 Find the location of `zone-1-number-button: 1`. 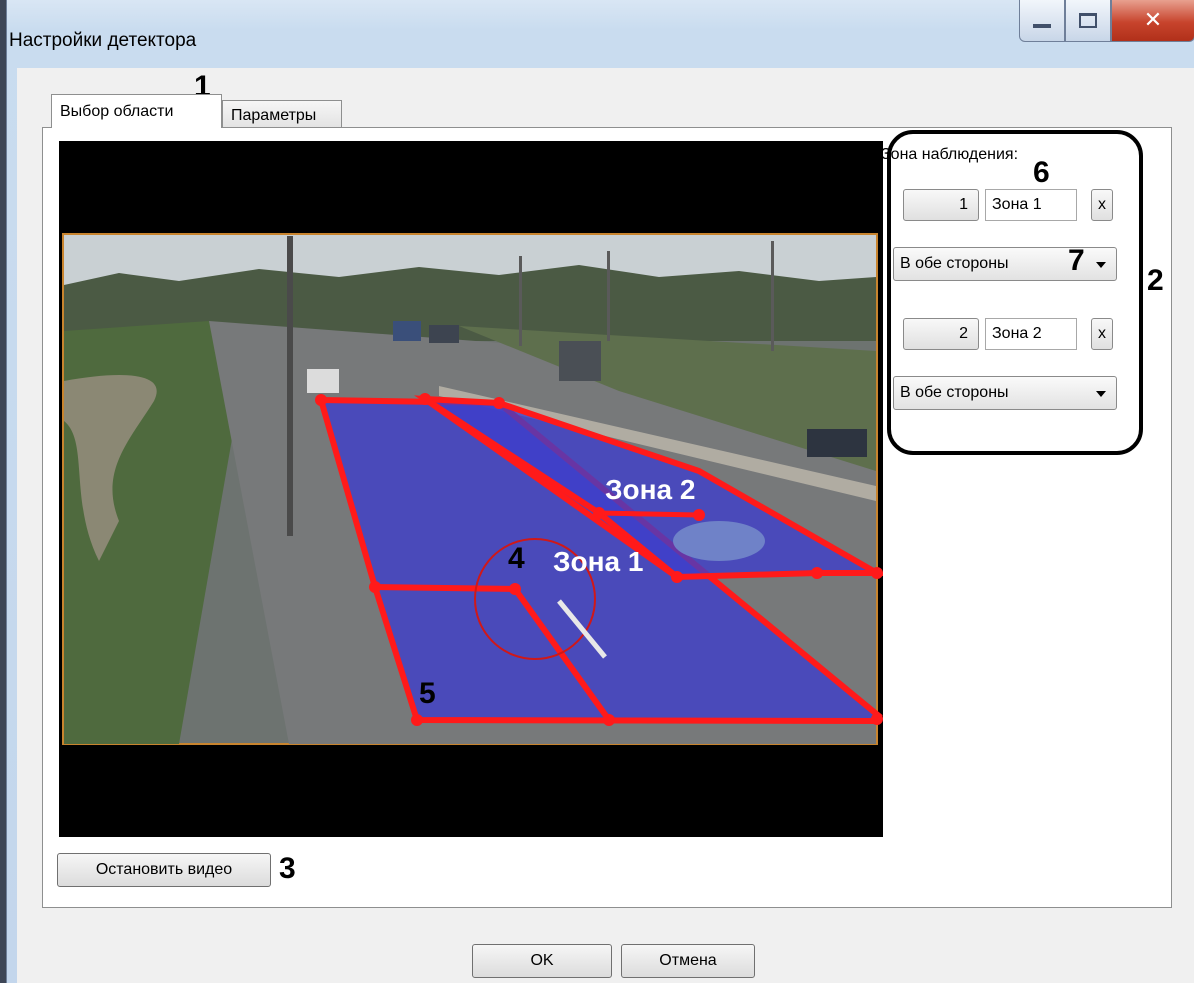

zone-1-number-button: 1 is located at coordinates (941, 205).